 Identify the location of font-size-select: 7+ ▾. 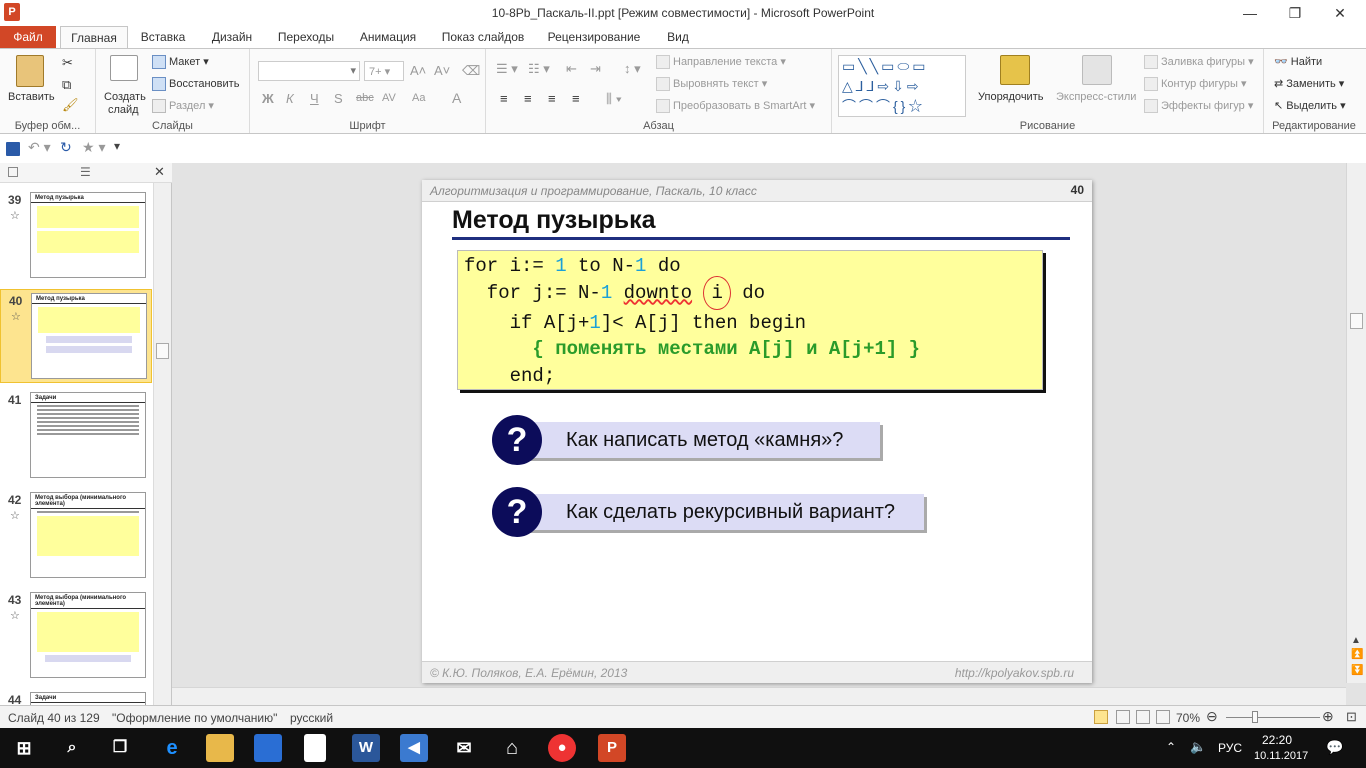
(384, 71).